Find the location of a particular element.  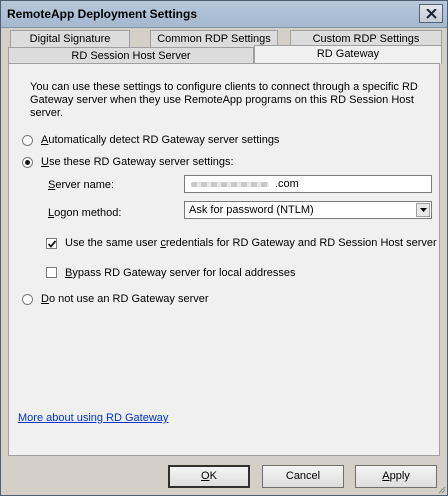

logon-method-value: Ask for password (NTLM) is located at coordinates (251, 210).